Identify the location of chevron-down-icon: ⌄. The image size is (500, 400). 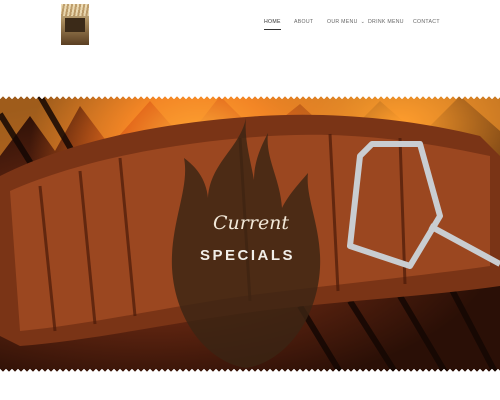
(363, 22).